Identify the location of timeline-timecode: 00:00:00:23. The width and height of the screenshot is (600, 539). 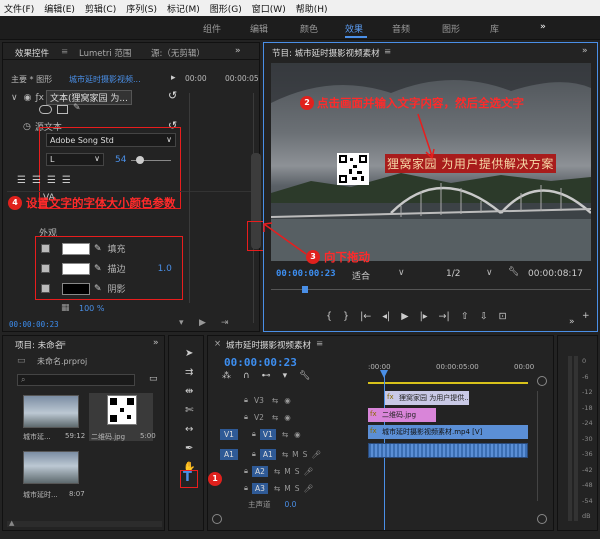
(260, 362).